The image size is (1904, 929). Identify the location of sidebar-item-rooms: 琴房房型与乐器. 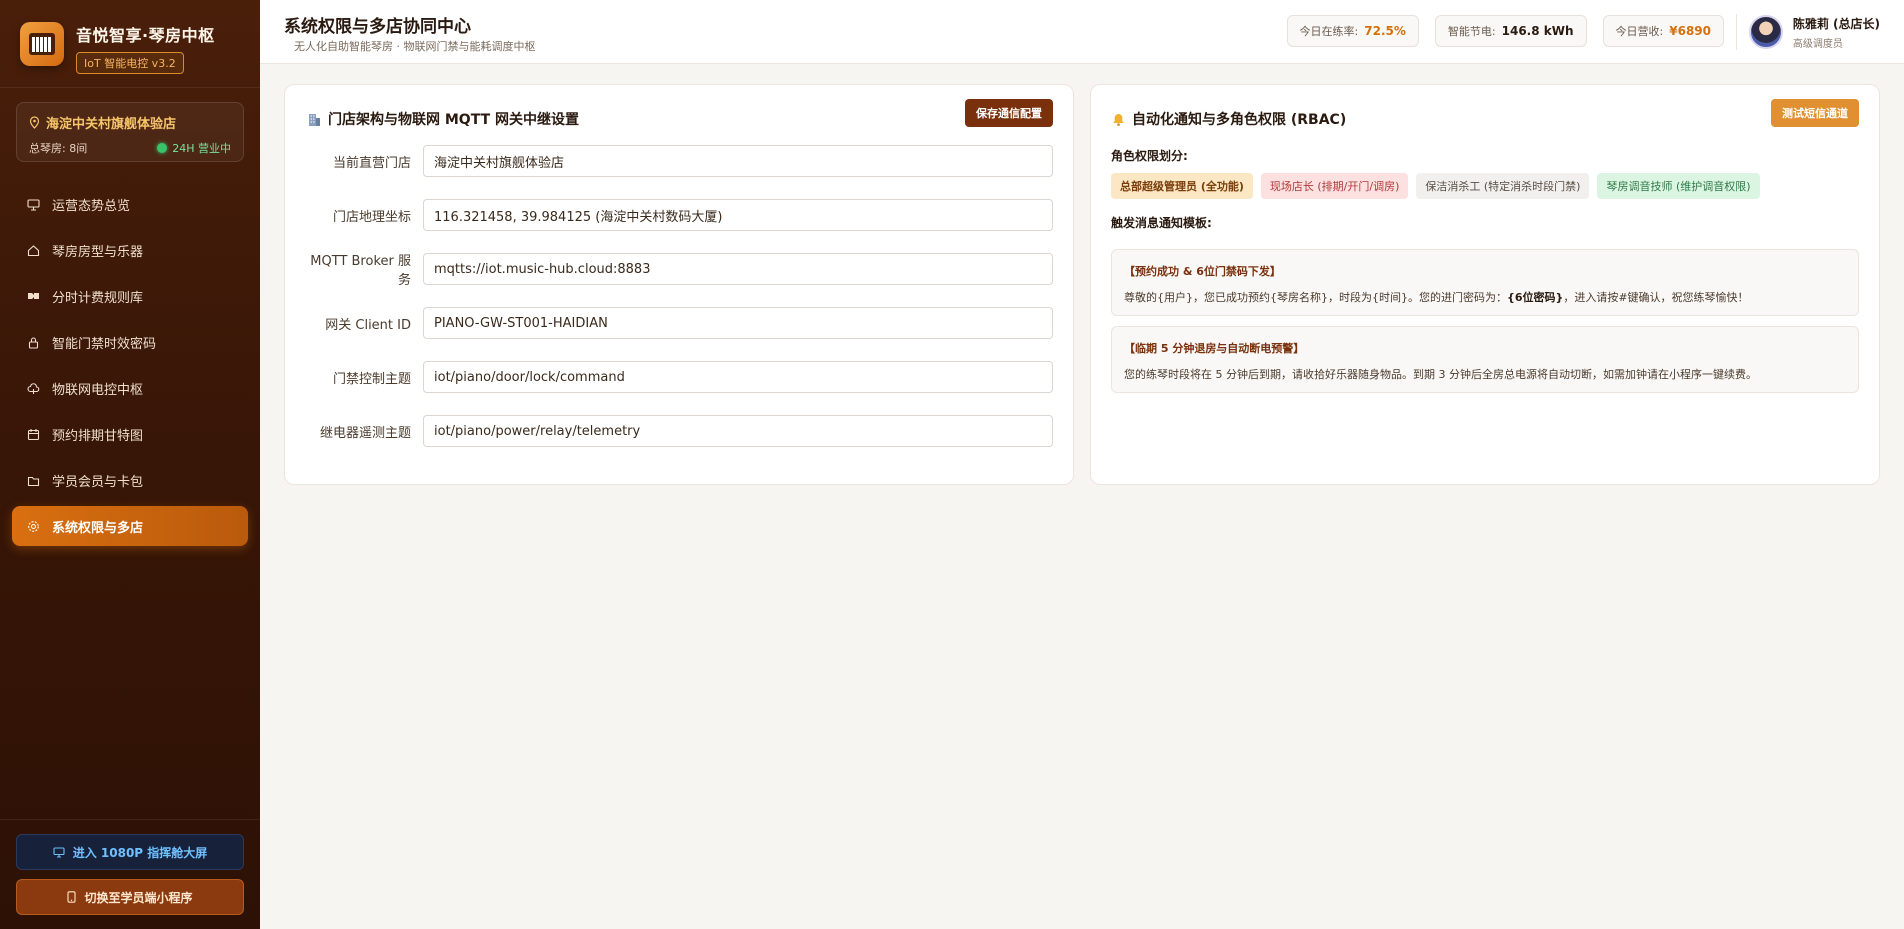
(130, 250).